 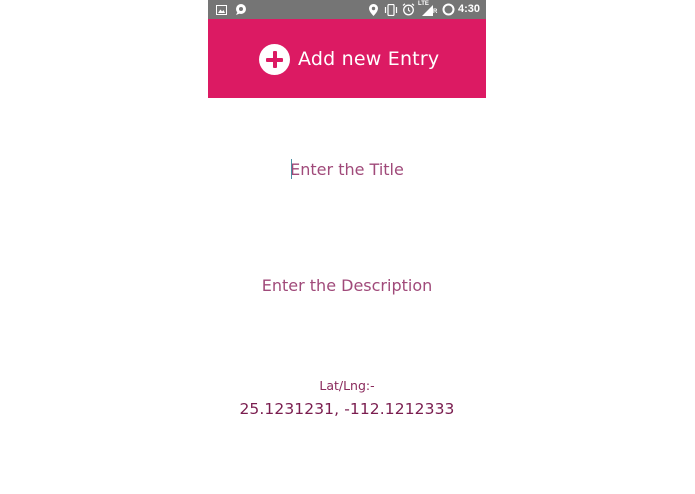 What do you see at coordinates (347, 169) in the screenshot?
I see `title-input` at bounding box center [347, 169].